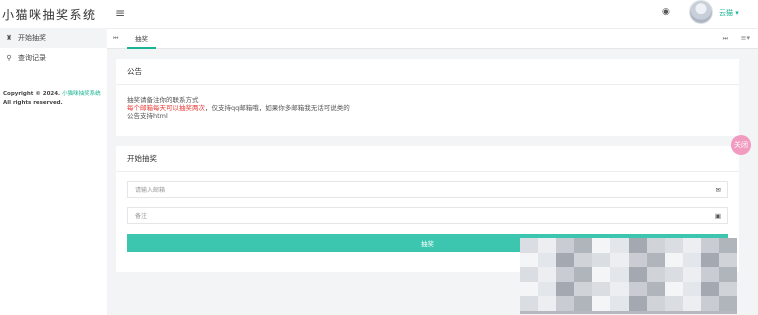 The width and height of the screenshot is (758, 315). What do you see at coordinates (32, 58) in the screenshot?
I see `sidebar-item-label: 查询记录` at bounding box center [32, 58].